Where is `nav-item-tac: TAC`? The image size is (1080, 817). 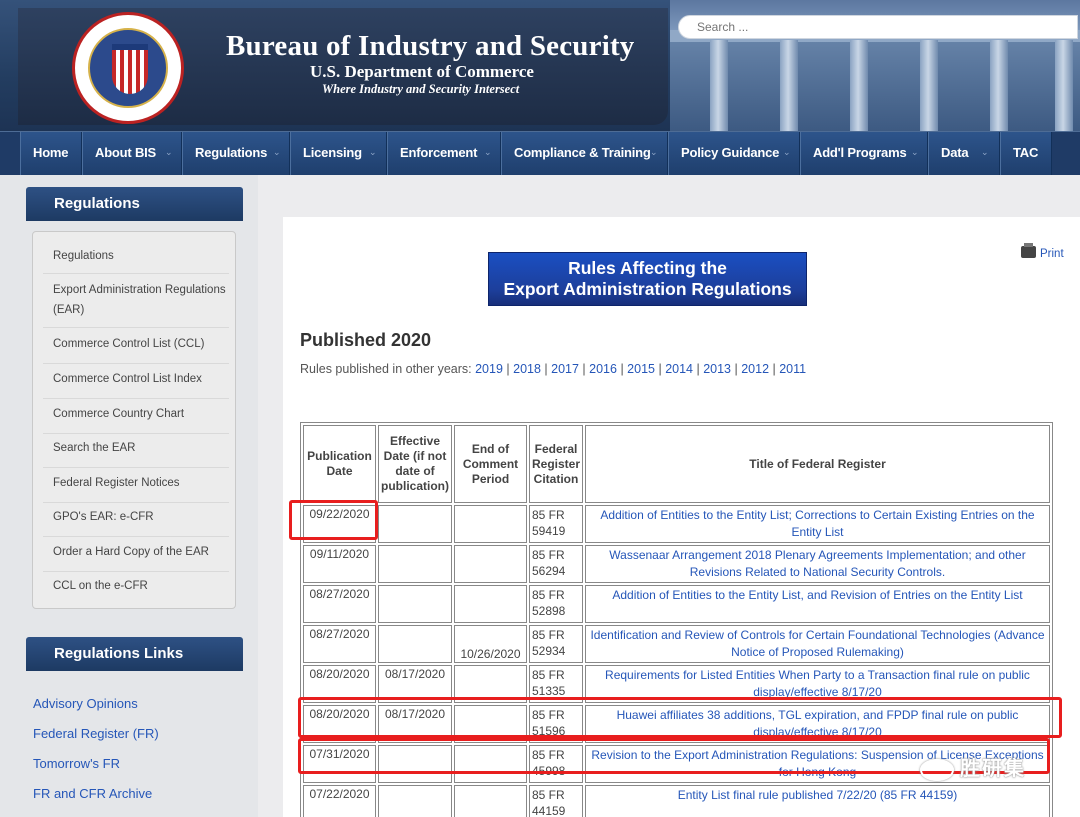
nav-item-tac: TAC is located at coordinates (1026, 153).